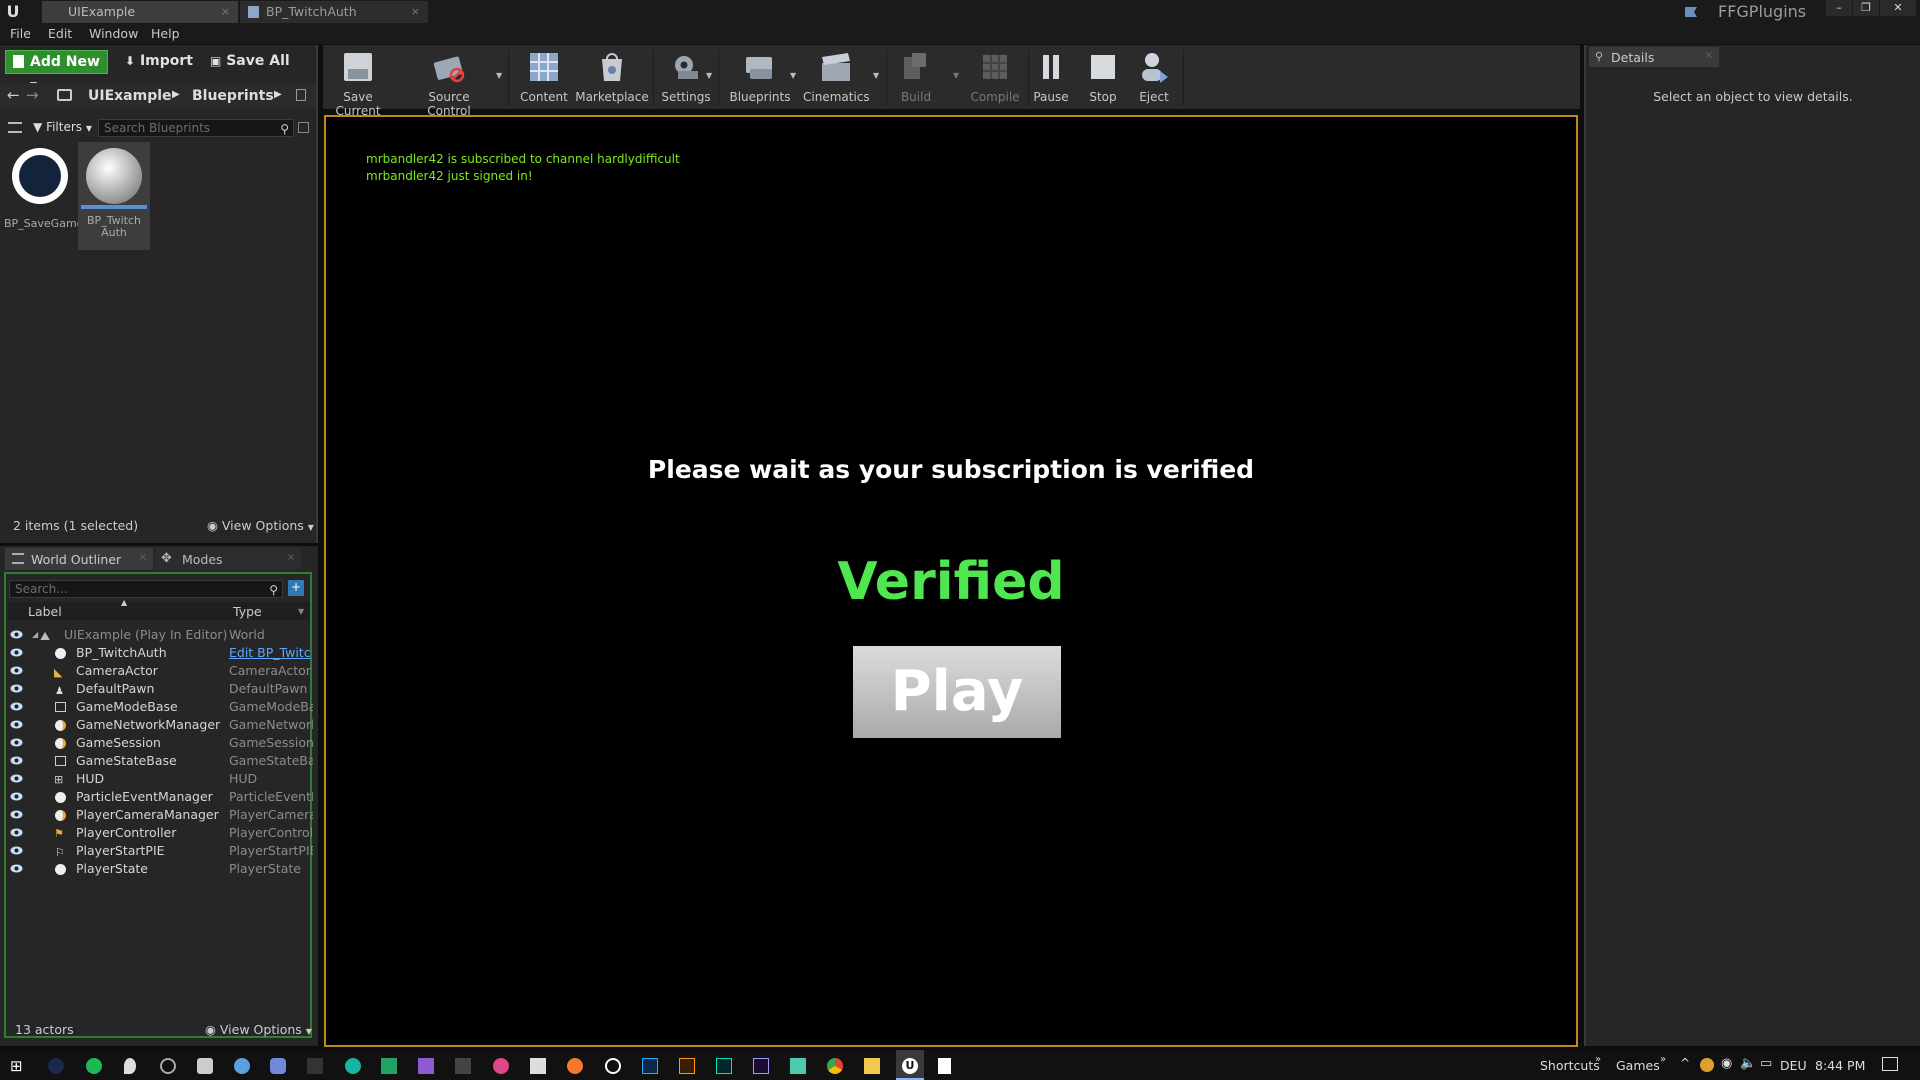  I want to click on minimize-icon: –, so click(1839, 8).